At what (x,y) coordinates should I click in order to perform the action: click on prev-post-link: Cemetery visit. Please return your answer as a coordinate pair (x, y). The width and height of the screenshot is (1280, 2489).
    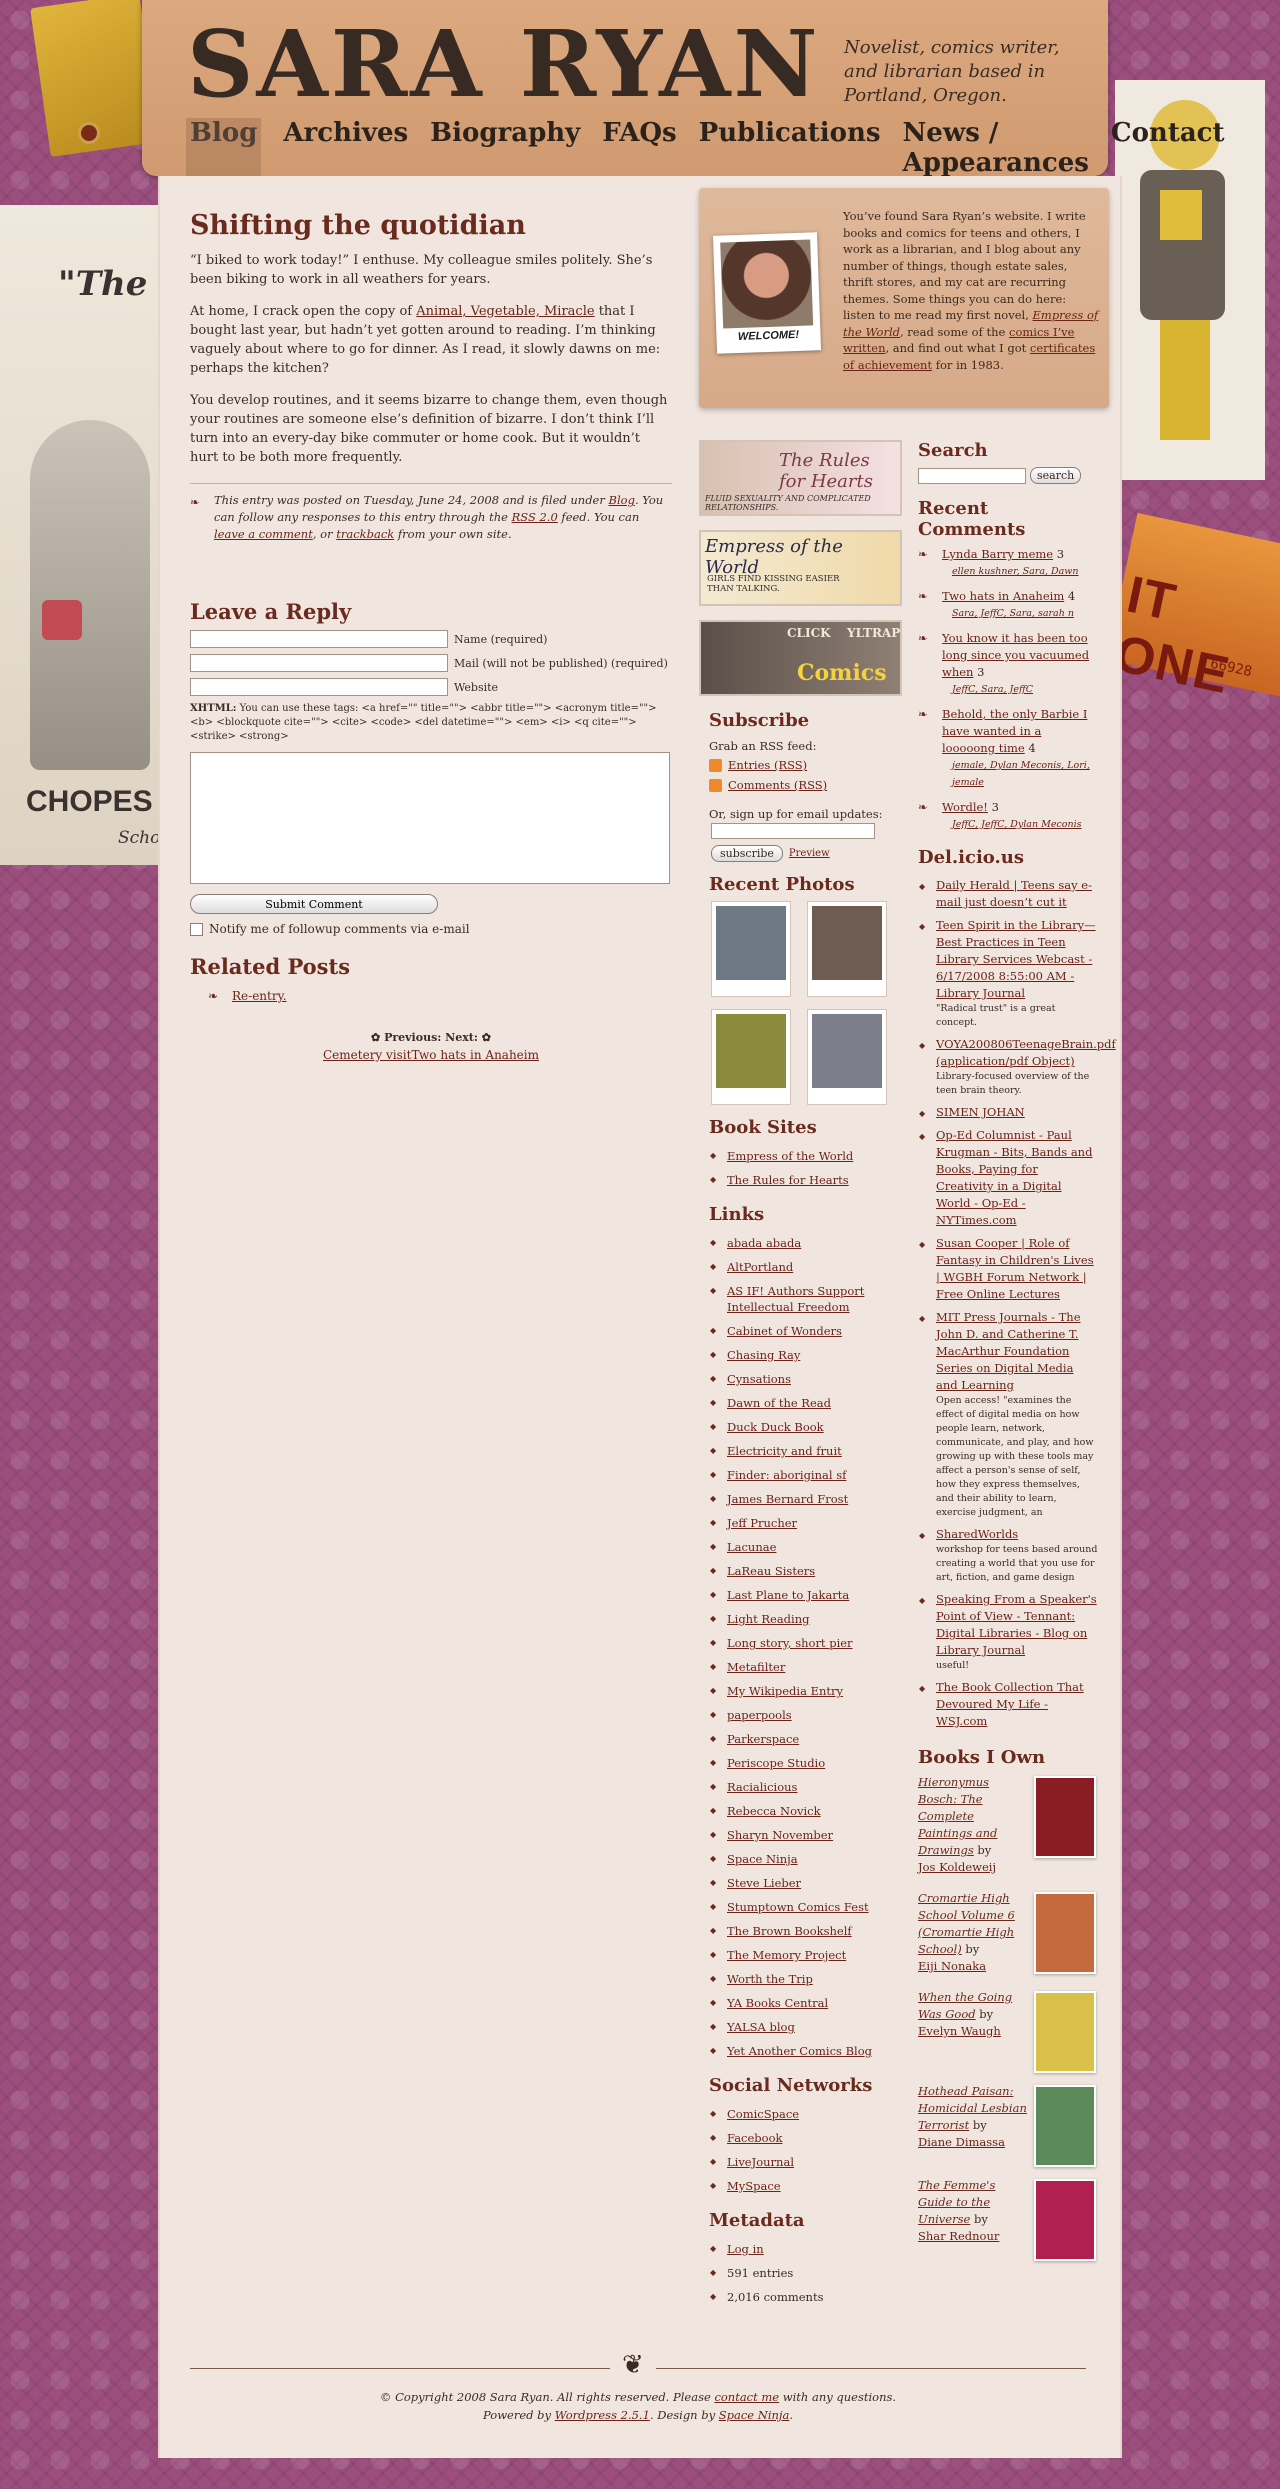
    Looking at the image, I should click on (367, 1055).